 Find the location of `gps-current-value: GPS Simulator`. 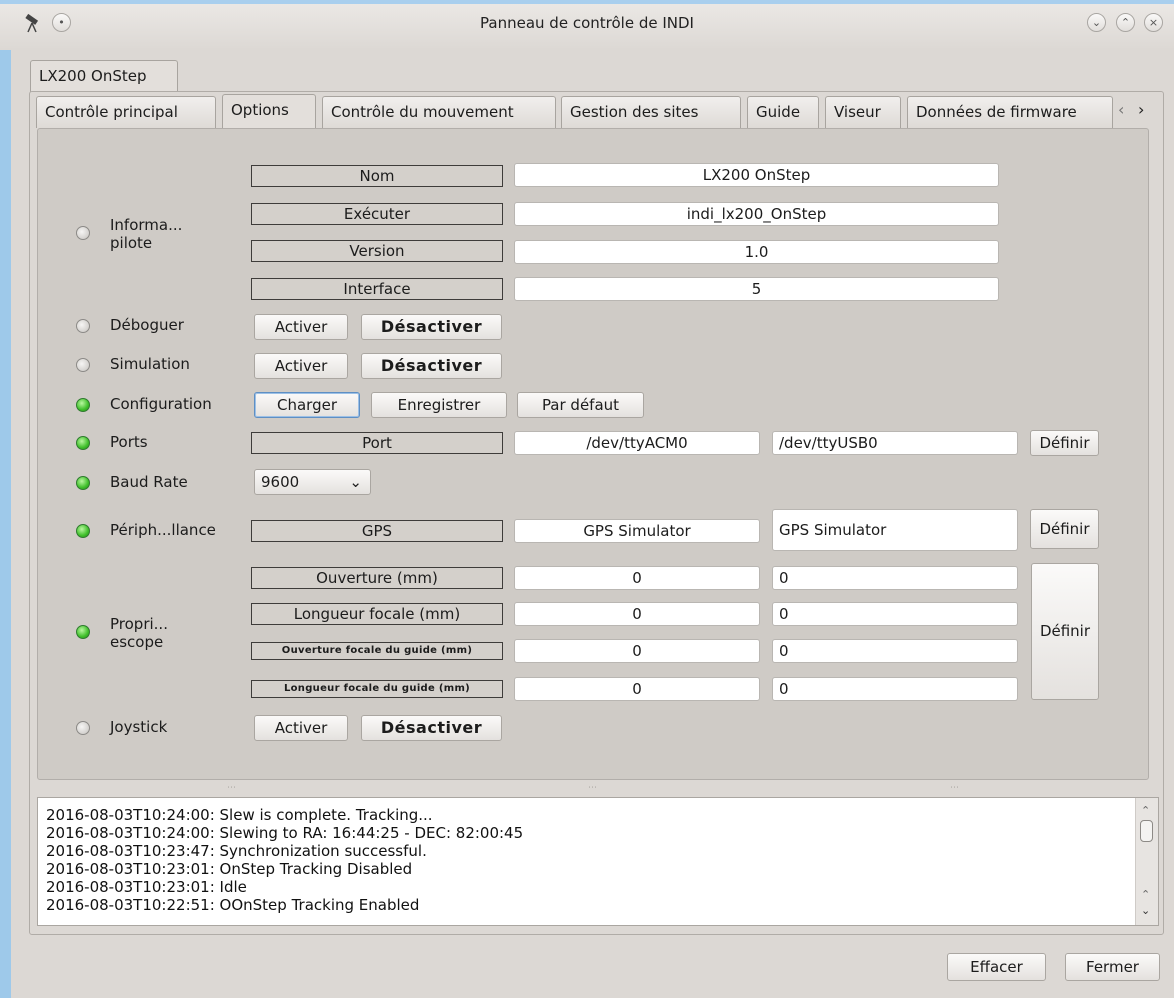

gps-current-value: GPS Simulator is located at coordinates (637, 531).